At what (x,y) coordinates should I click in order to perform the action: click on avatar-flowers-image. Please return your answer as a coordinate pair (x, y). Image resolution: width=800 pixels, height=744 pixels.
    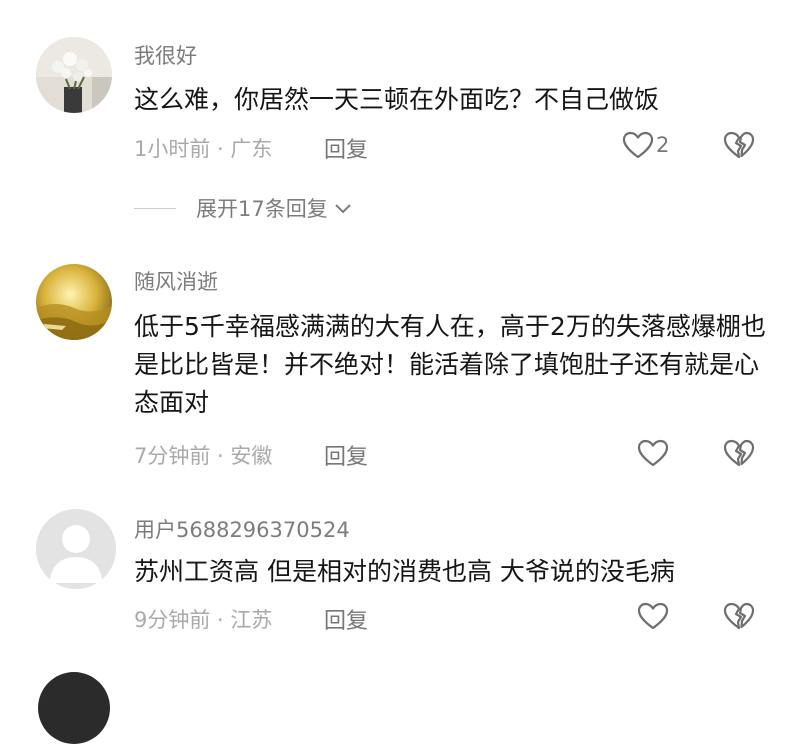
    Looking at the image, I should click on (74, 75).